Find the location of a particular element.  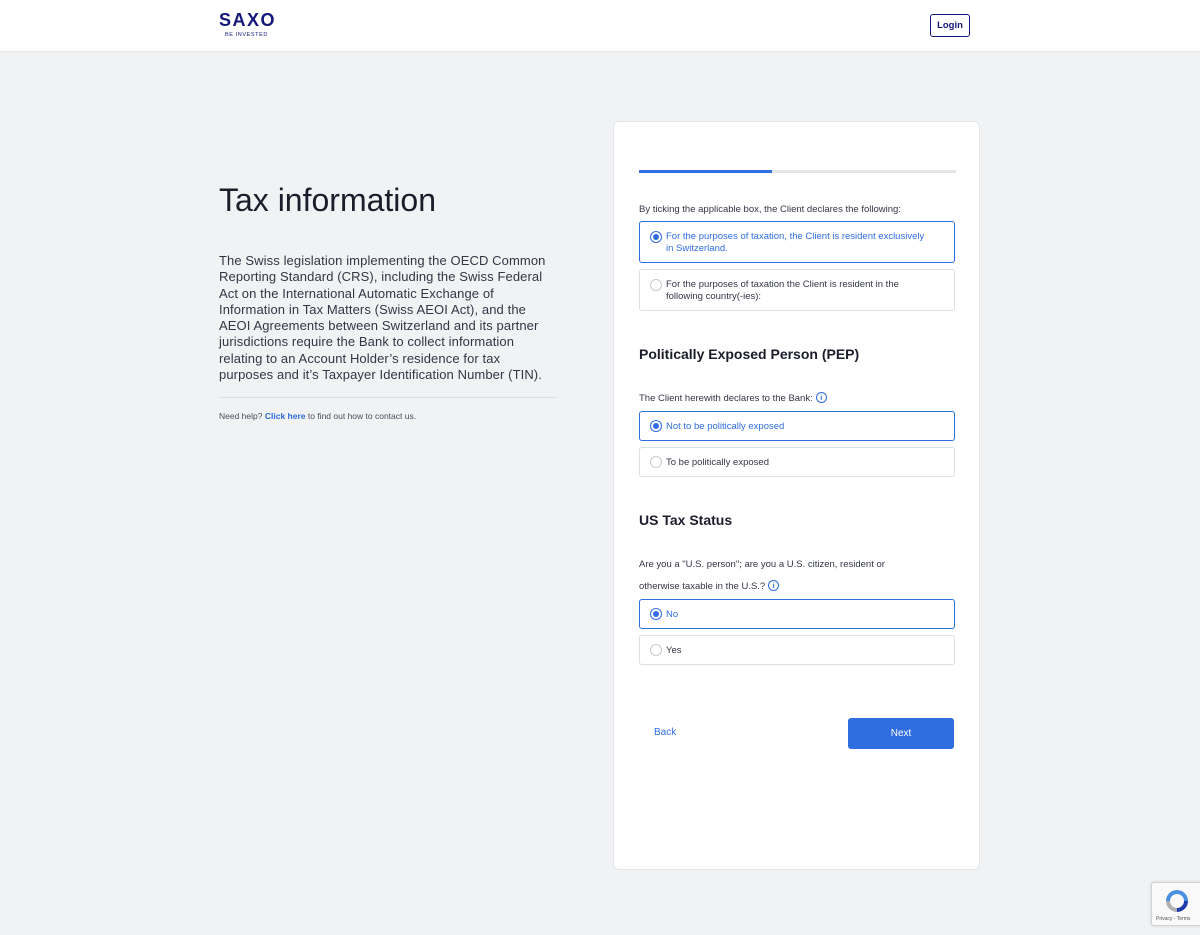

saxo-logo: SAXO BE INVESTED is located at coordinates (249, 24).